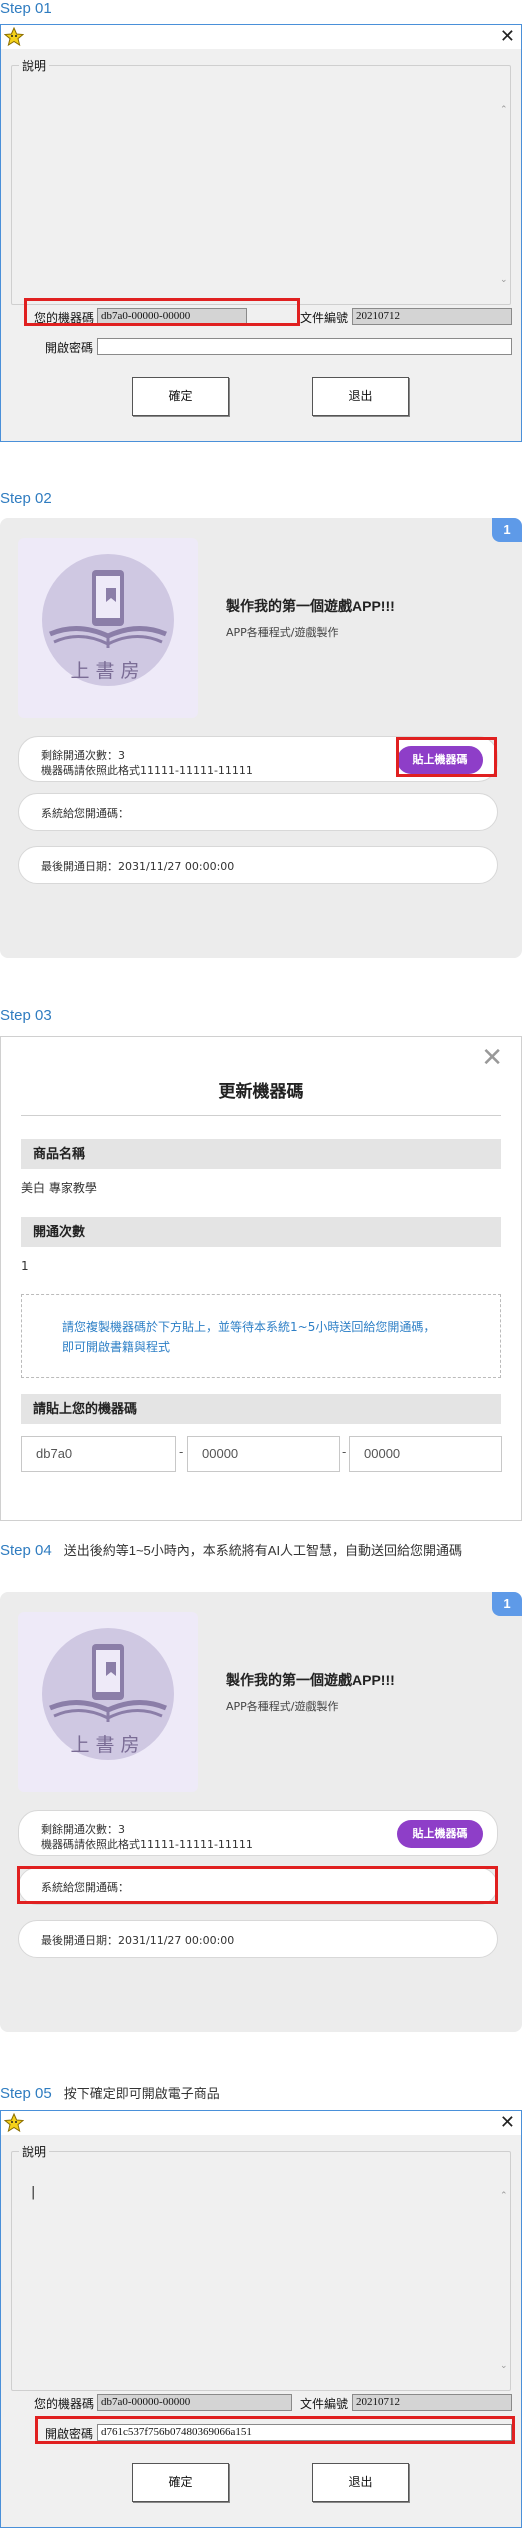 The width and height of the screenshot is (522, 2533). I want to click on step-description: 送出後約等1~5小時內，本系統將有AI人工智慧，自動送回給您開通碼, so click(263, 1550).